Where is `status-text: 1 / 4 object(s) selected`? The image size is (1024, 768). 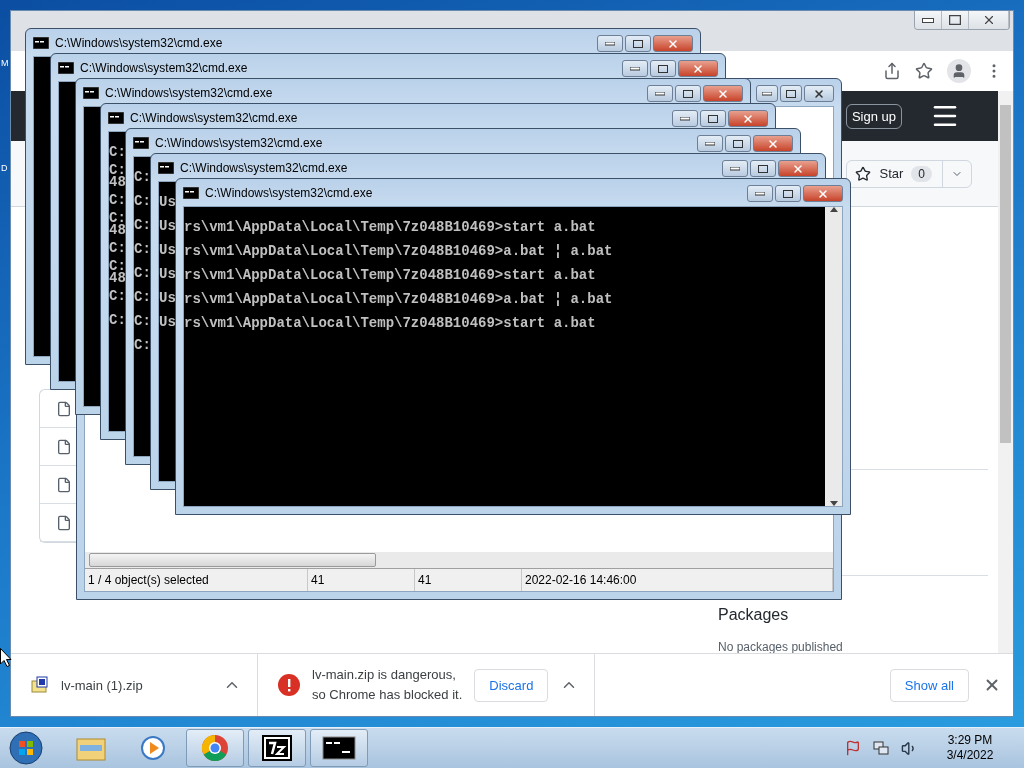 status-text: 1 / 4 object(s) selected is located at coordinates (196, 580).